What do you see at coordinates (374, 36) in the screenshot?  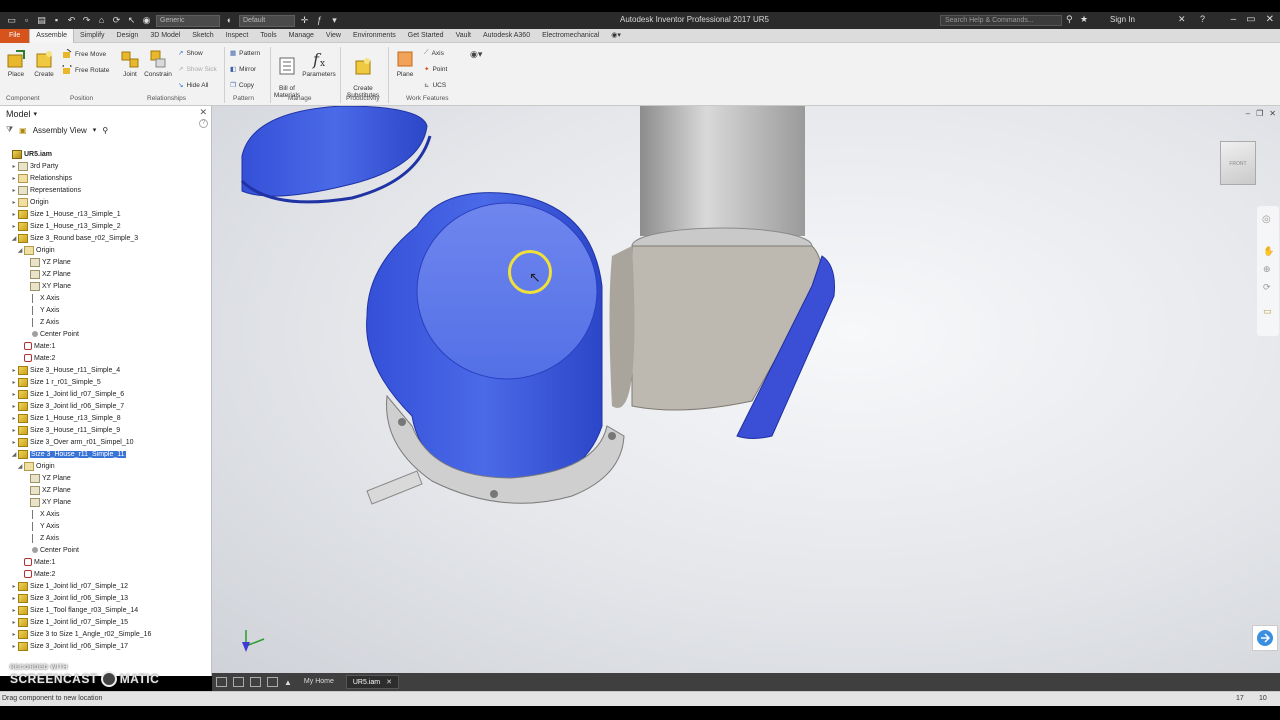 I see `tab-environments: Environments` at bounding box center [374, 36].